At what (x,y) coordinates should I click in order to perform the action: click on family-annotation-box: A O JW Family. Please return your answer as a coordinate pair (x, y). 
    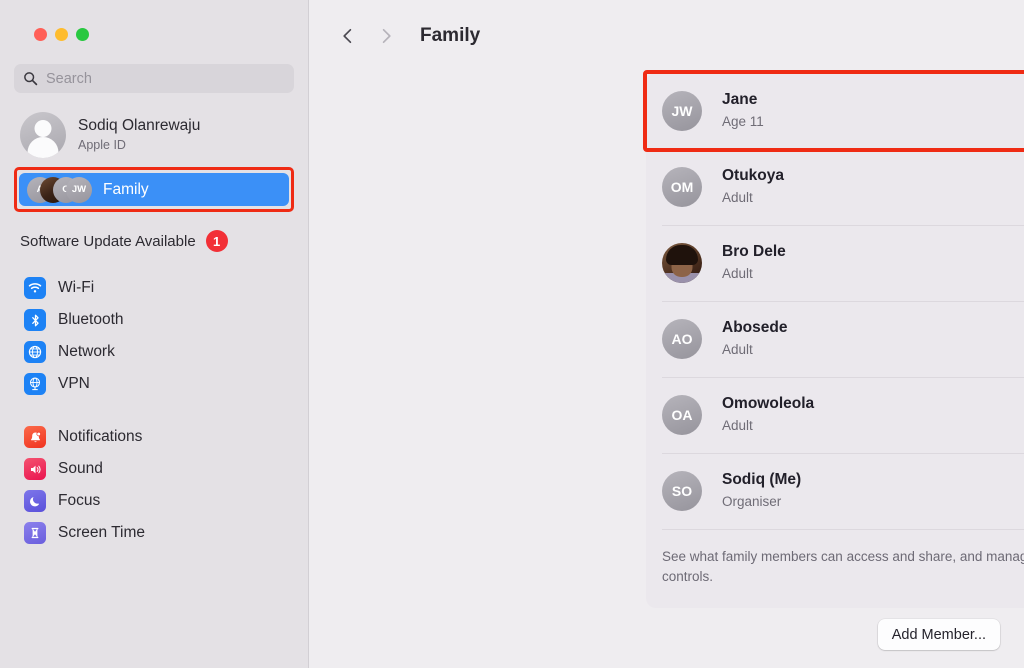
    Looking at the image, I should click on (154, 189).